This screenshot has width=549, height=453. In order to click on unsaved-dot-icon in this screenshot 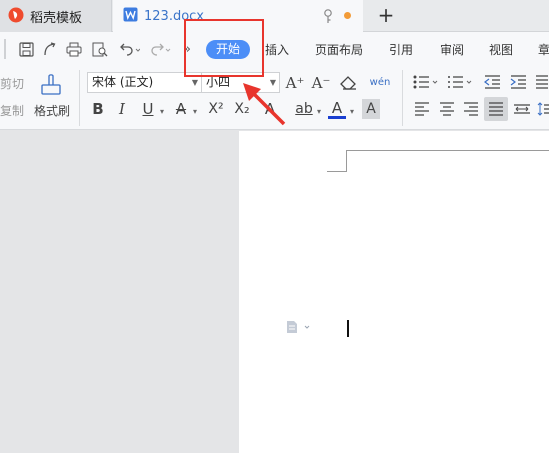, I will do `click(347, 15)`.